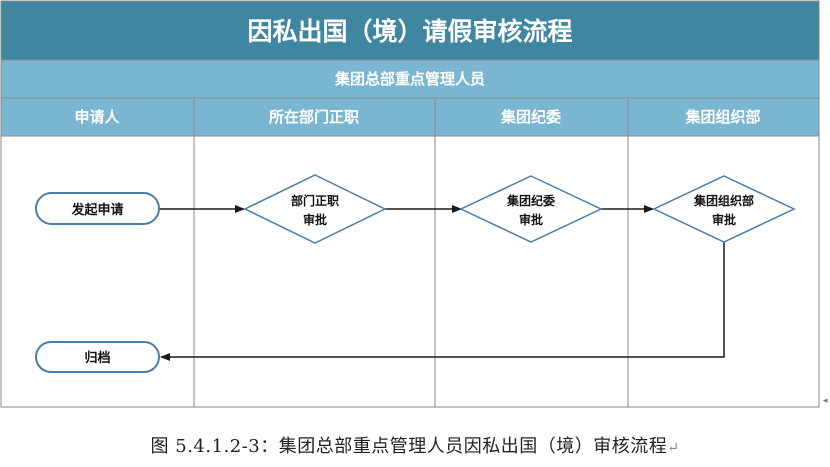  Describe the element at coordinates (723, 200) in the screenshot. I see `organization-approval-label-line1: 集团组织部` at that location.